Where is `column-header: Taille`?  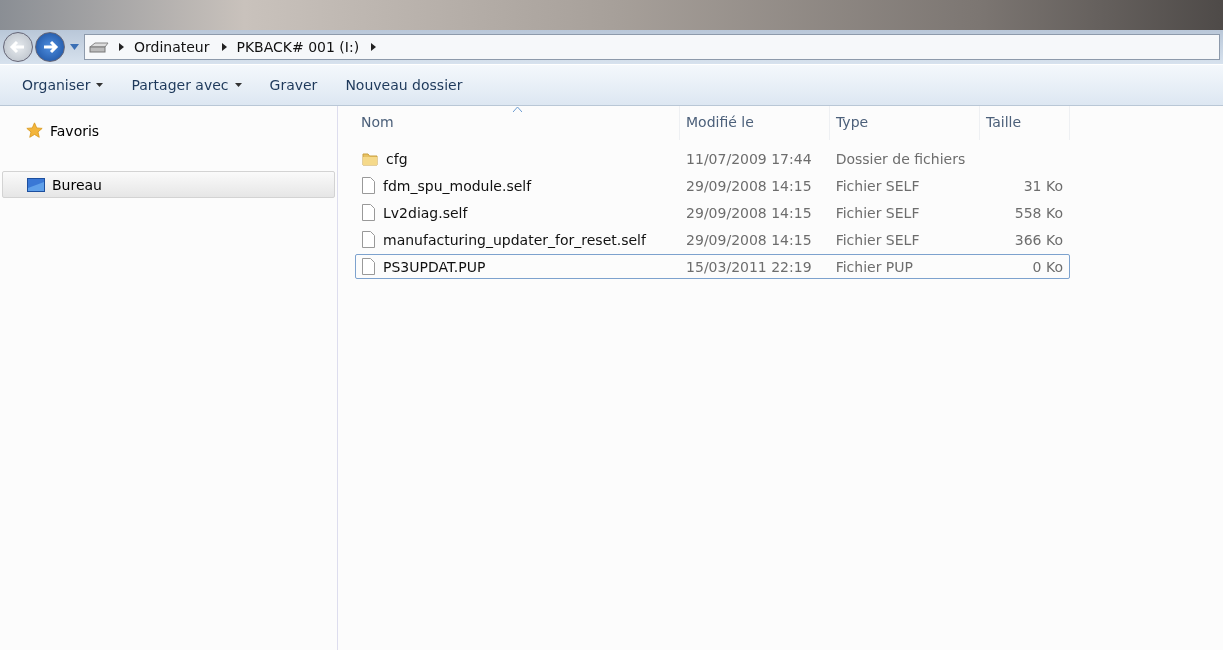
column-header: Taille is located at coordinates (1025, 123).